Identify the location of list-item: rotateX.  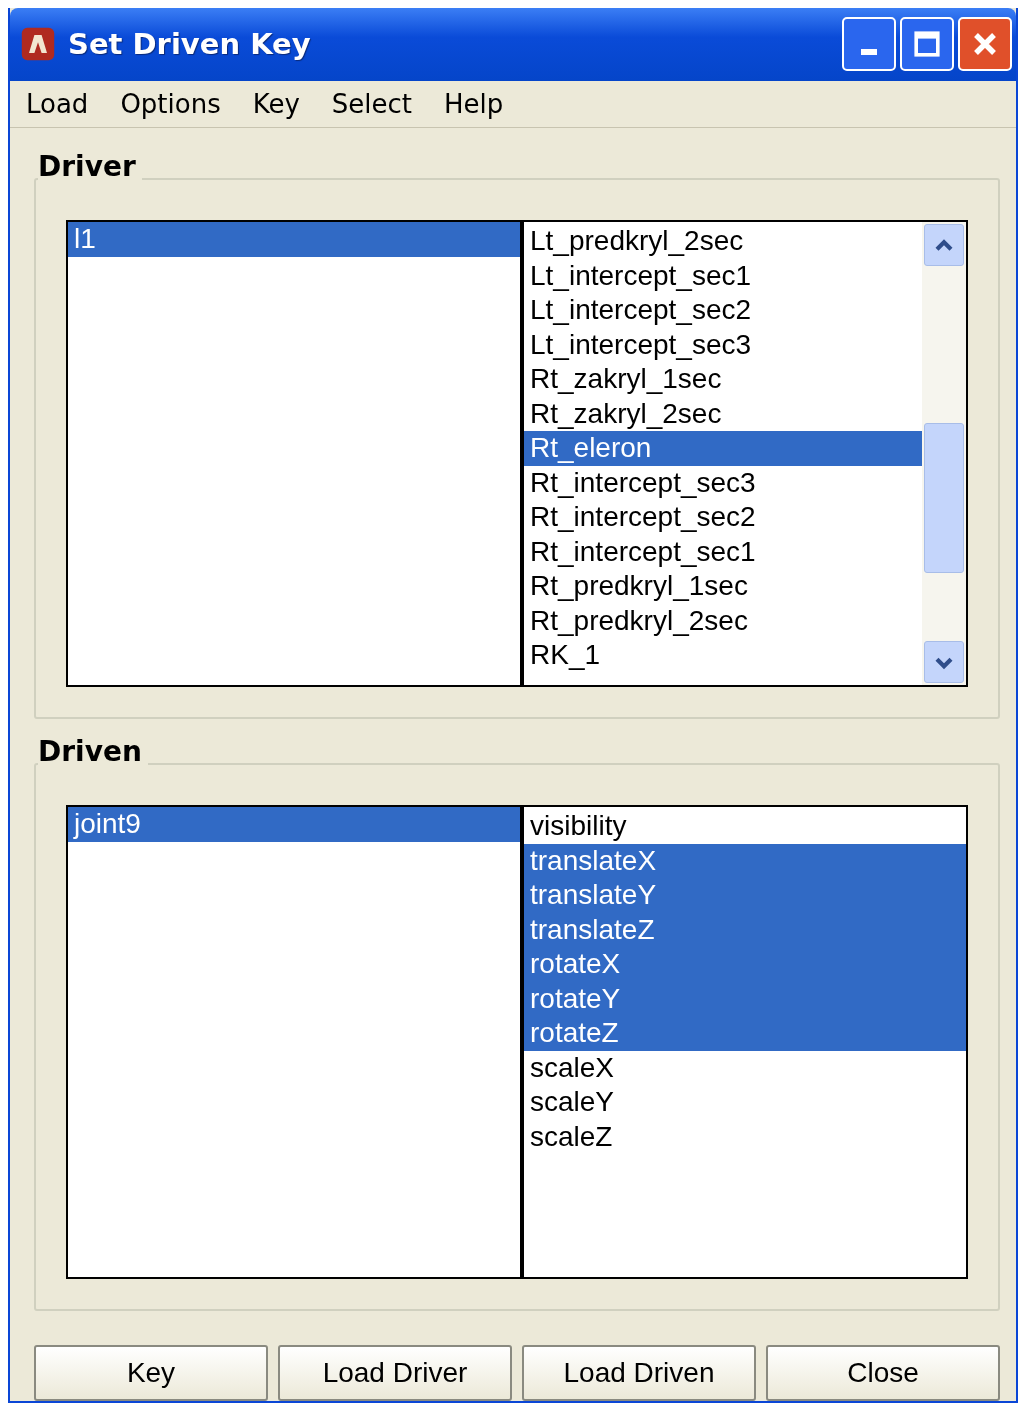
(745, 964).